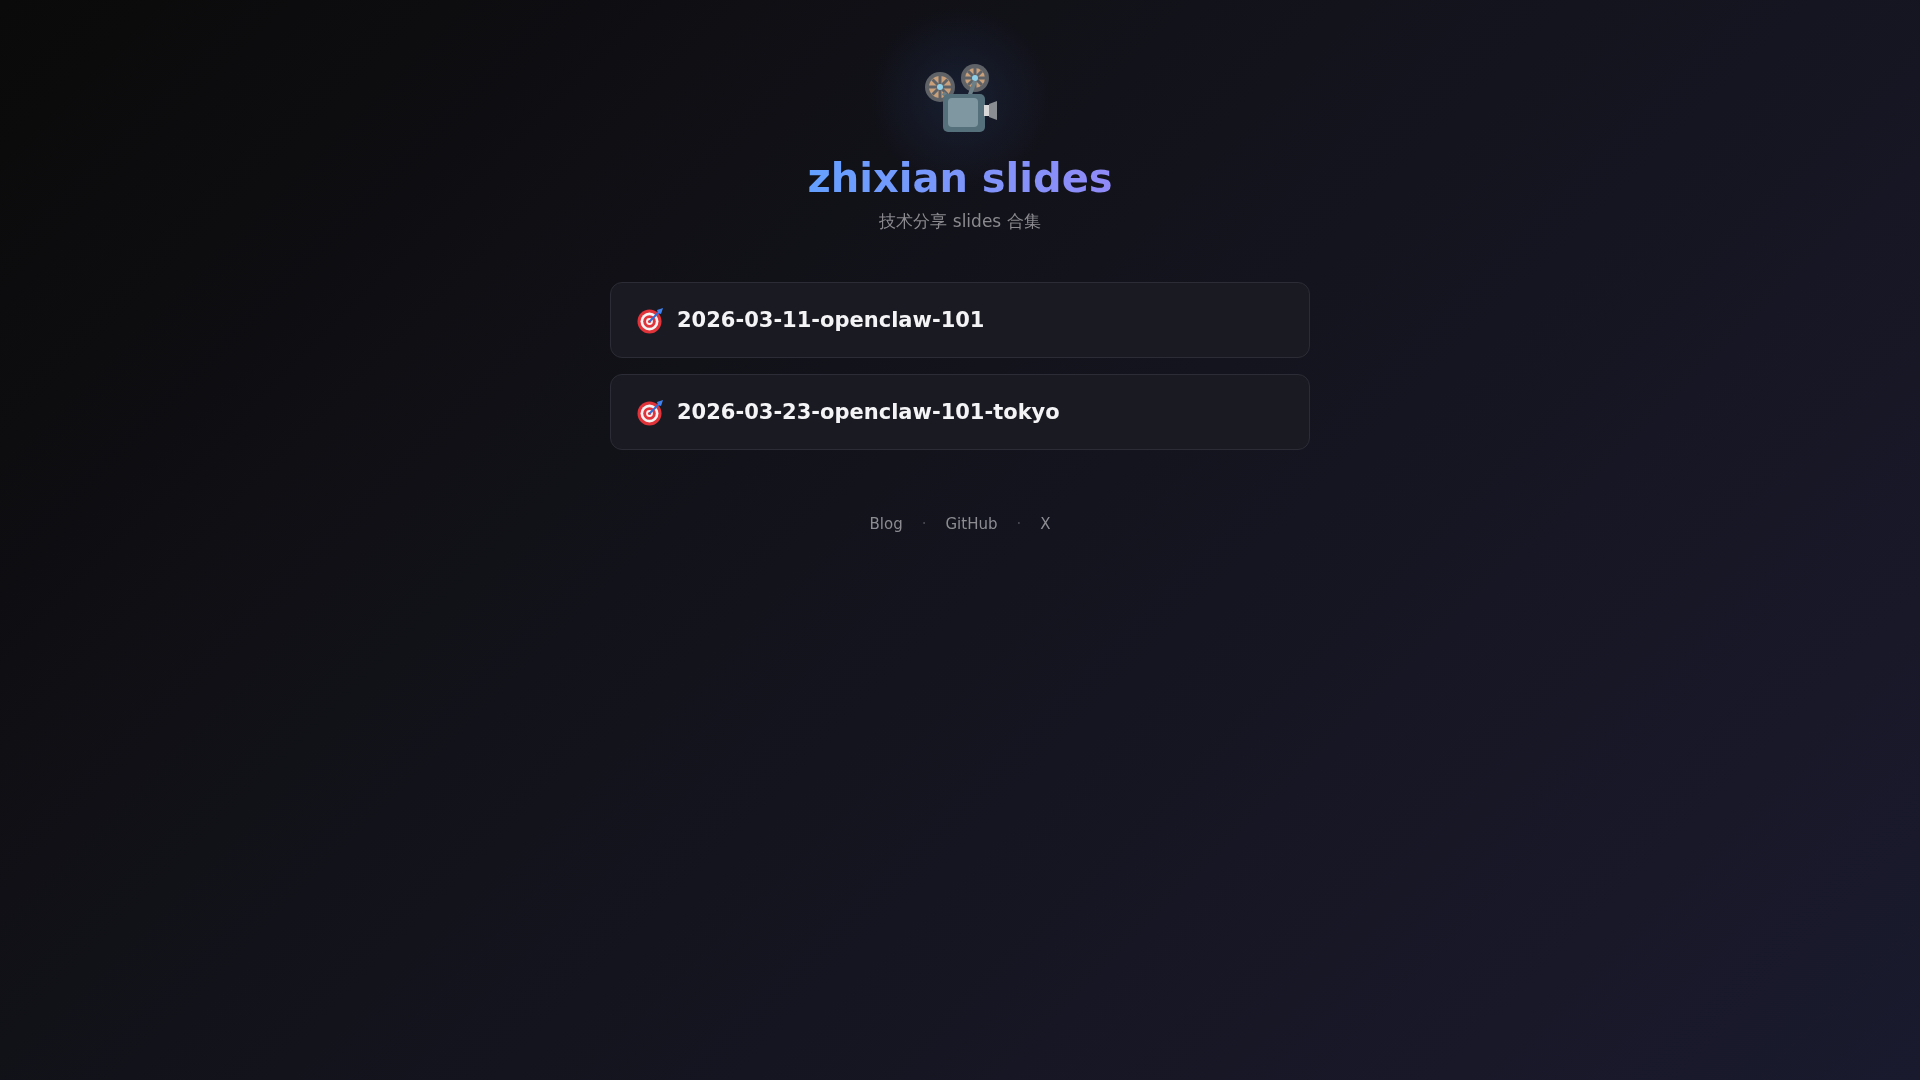 This screenshot has height=1080, width=1920. Describe the element at coordinates (886, 524) in the screenshot. I see `footer-link: Blog` at that location.